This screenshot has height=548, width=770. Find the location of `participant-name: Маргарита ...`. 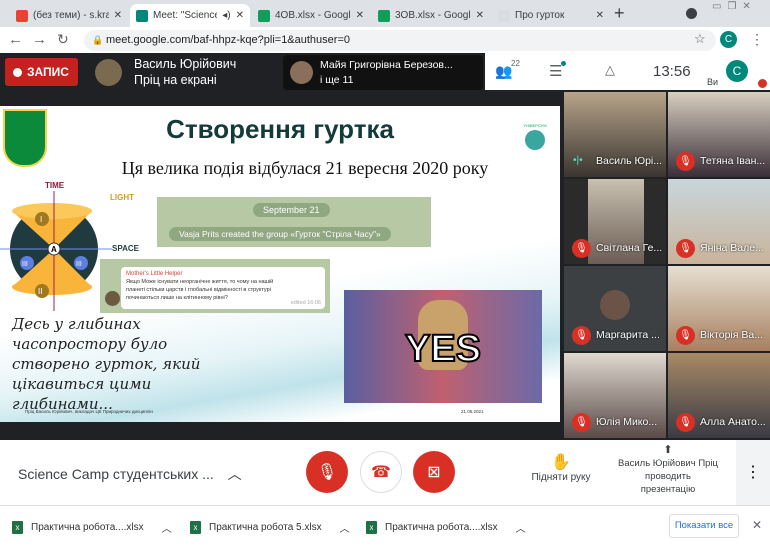

participant-name: Маргарита ... is located at coordinates (628, 335).